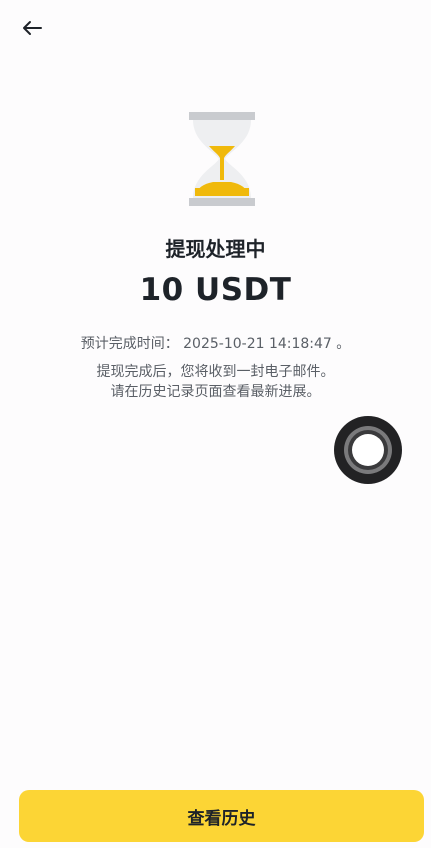 The image size is (431, 848). I want to click on assistive-touch-icon, so click(368, 450).